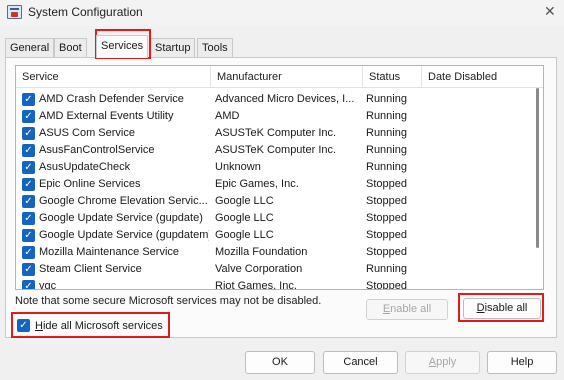 This screenshot has width=564, height=380. Describe the element at coordinates (90, 269) in the screenshot. I see `service-name: Steam Client Service` at that location.